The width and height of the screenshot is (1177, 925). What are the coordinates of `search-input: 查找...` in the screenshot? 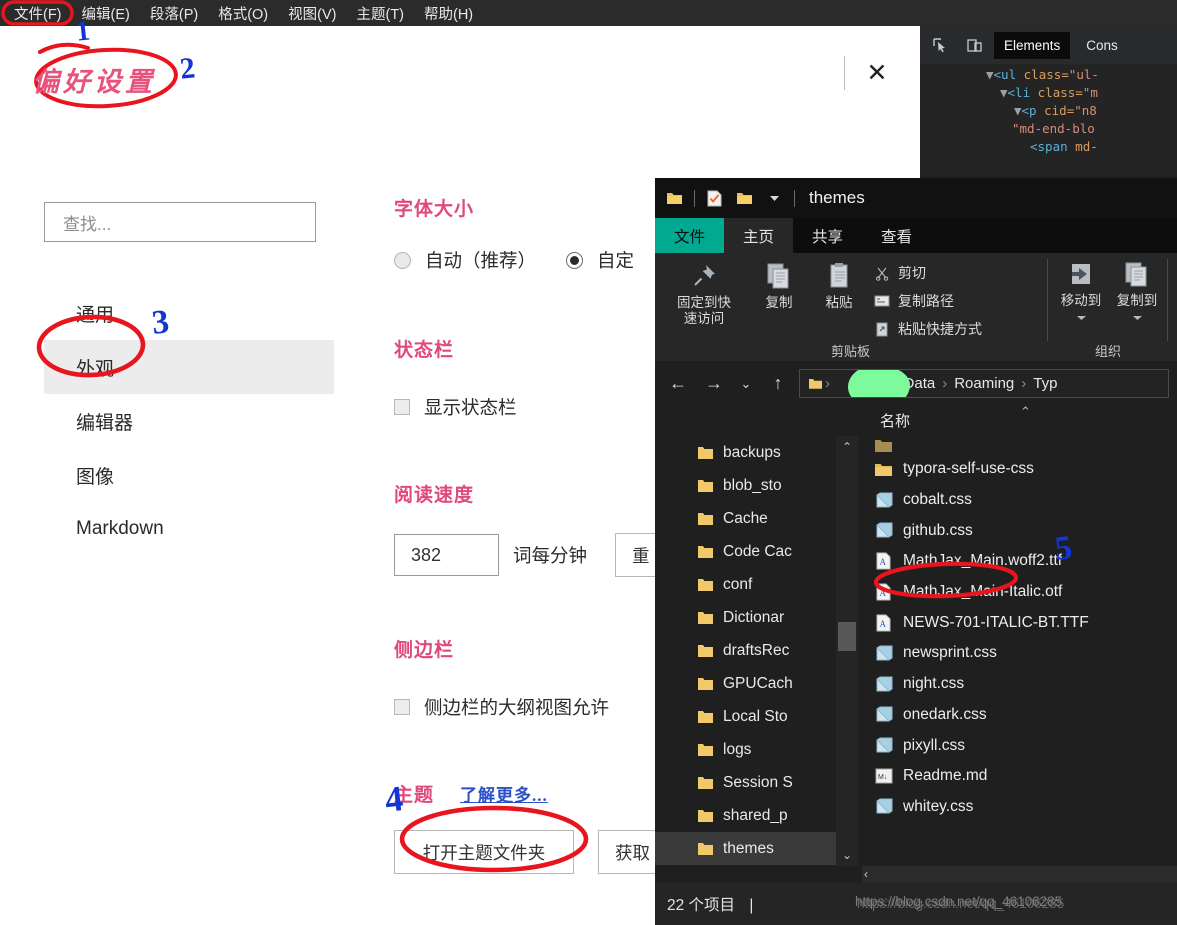 It's located at (180, 222).